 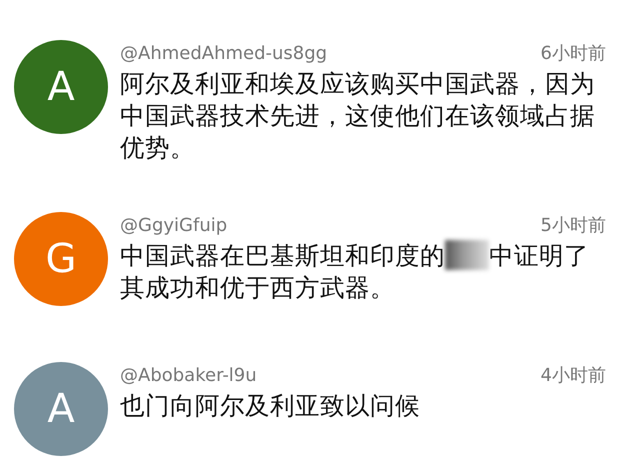 I want to click on username: @Abobaker-l9u, so click(x=188, y=376).